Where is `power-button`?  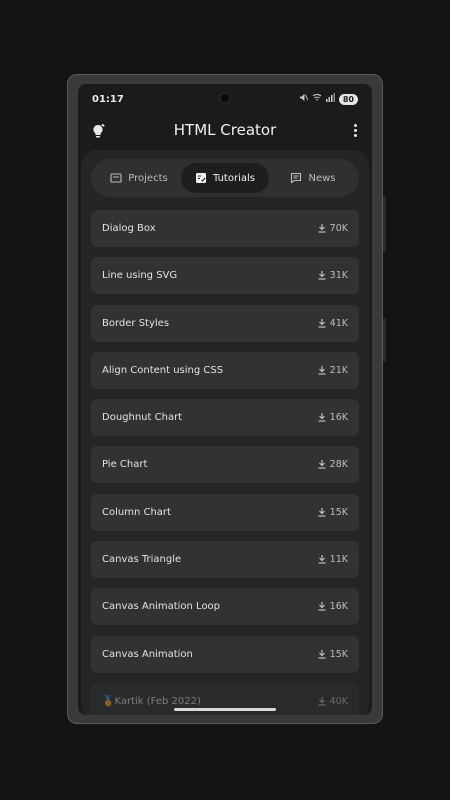
power-button is located at coordinates (384, 340).